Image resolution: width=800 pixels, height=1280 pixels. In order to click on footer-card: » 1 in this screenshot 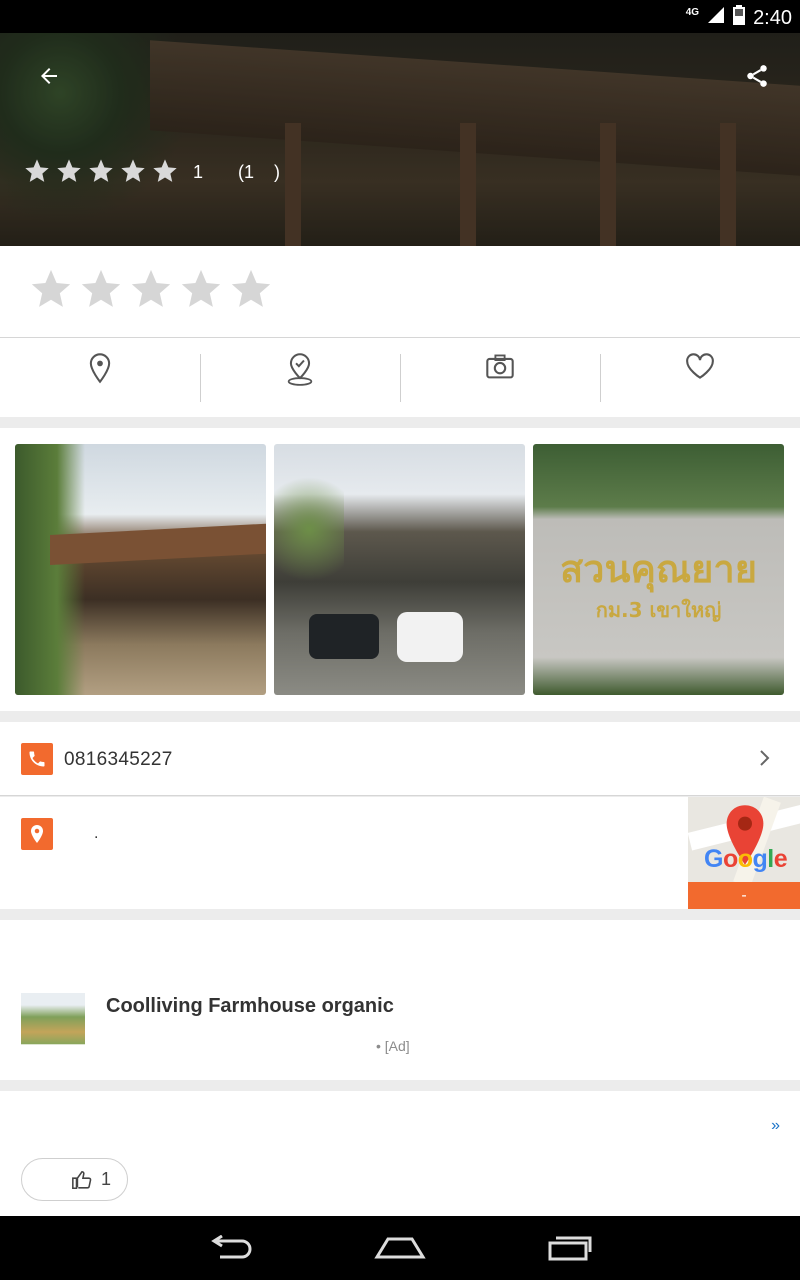, I will do `click(400, 1153)`.